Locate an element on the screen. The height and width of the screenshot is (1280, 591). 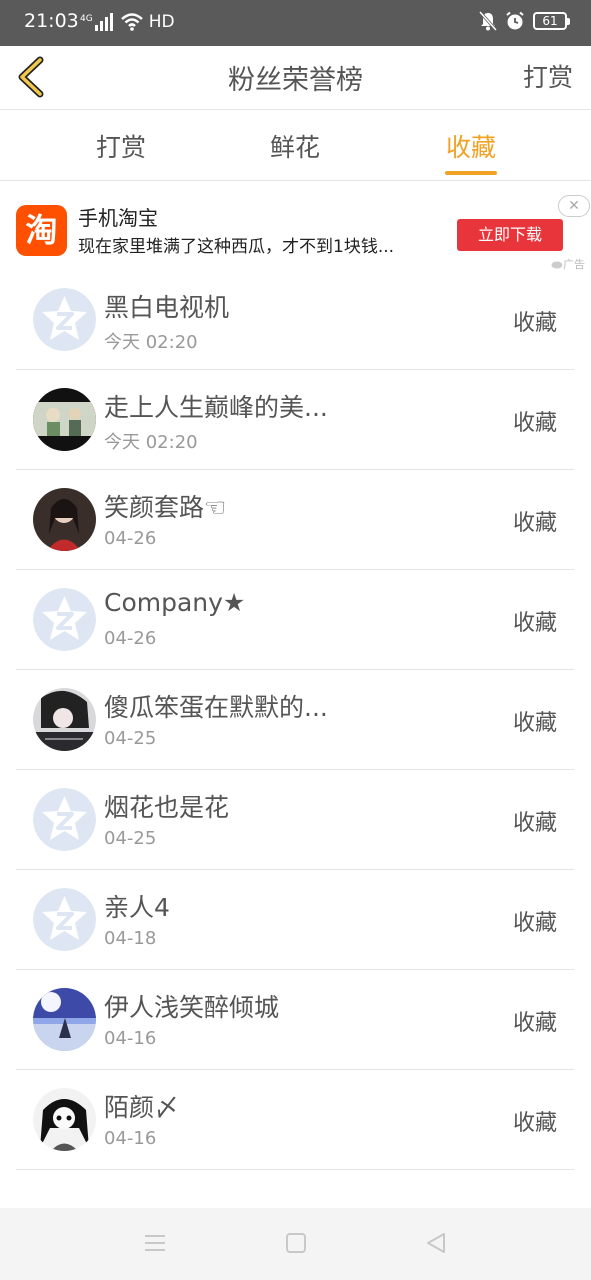
tab-reward: 打赏 is located at coordinates (121, 154).